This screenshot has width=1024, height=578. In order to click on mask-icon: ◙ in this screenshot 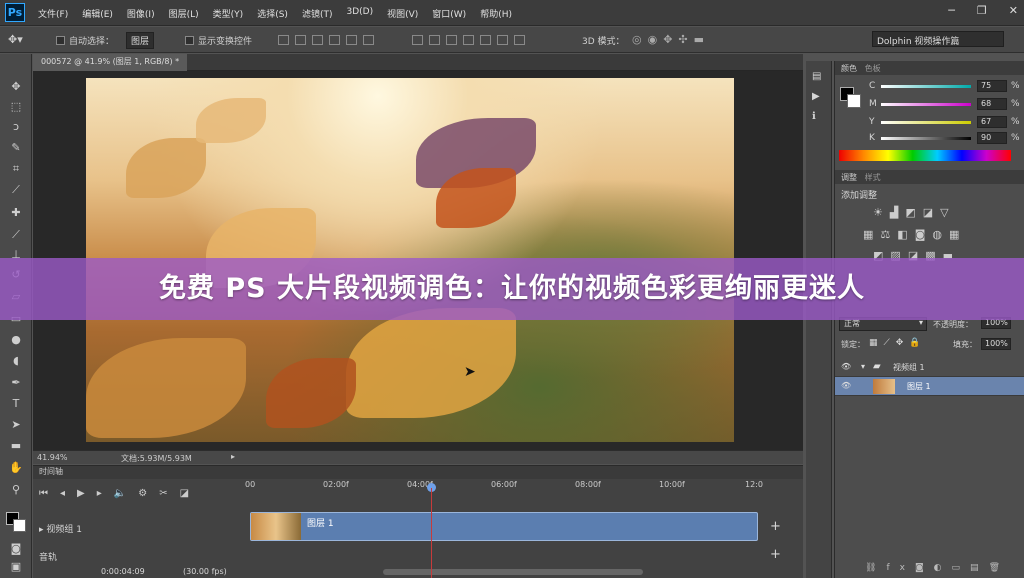, I will do `click(924, 568)`.